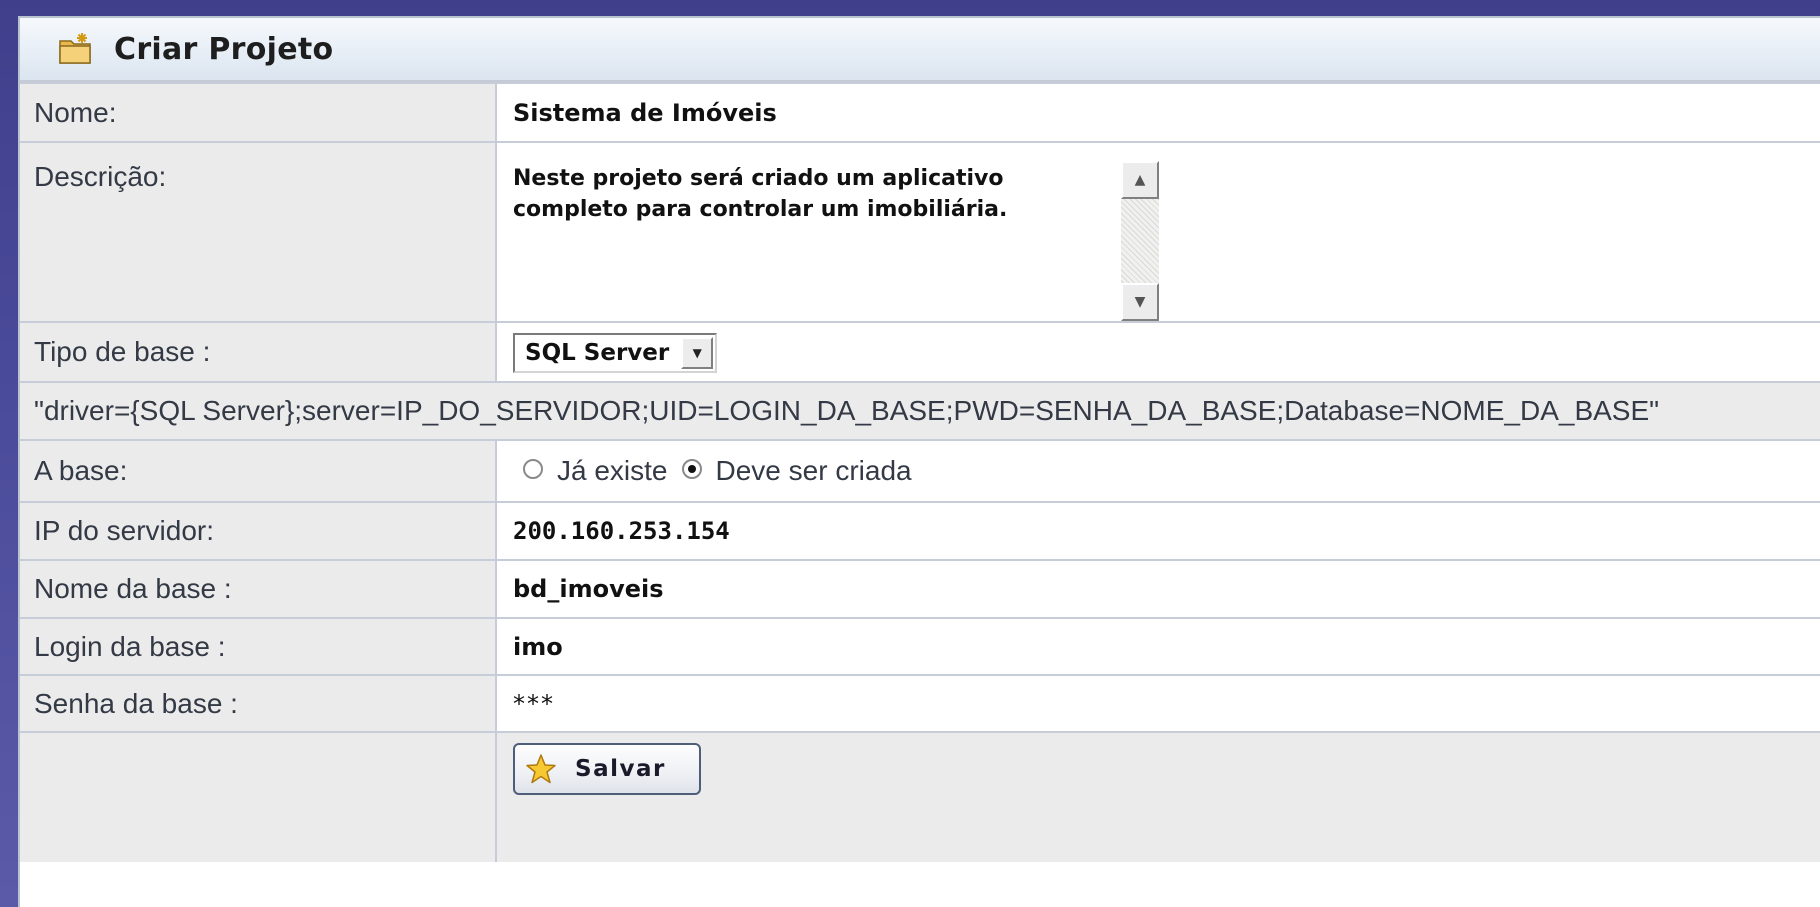 The image size is (1820, 907). What do you see at coordinates (258, 588) in the screenshot?
I see `nome-base-label: Nome da base :` at bounding box center [258, 588].